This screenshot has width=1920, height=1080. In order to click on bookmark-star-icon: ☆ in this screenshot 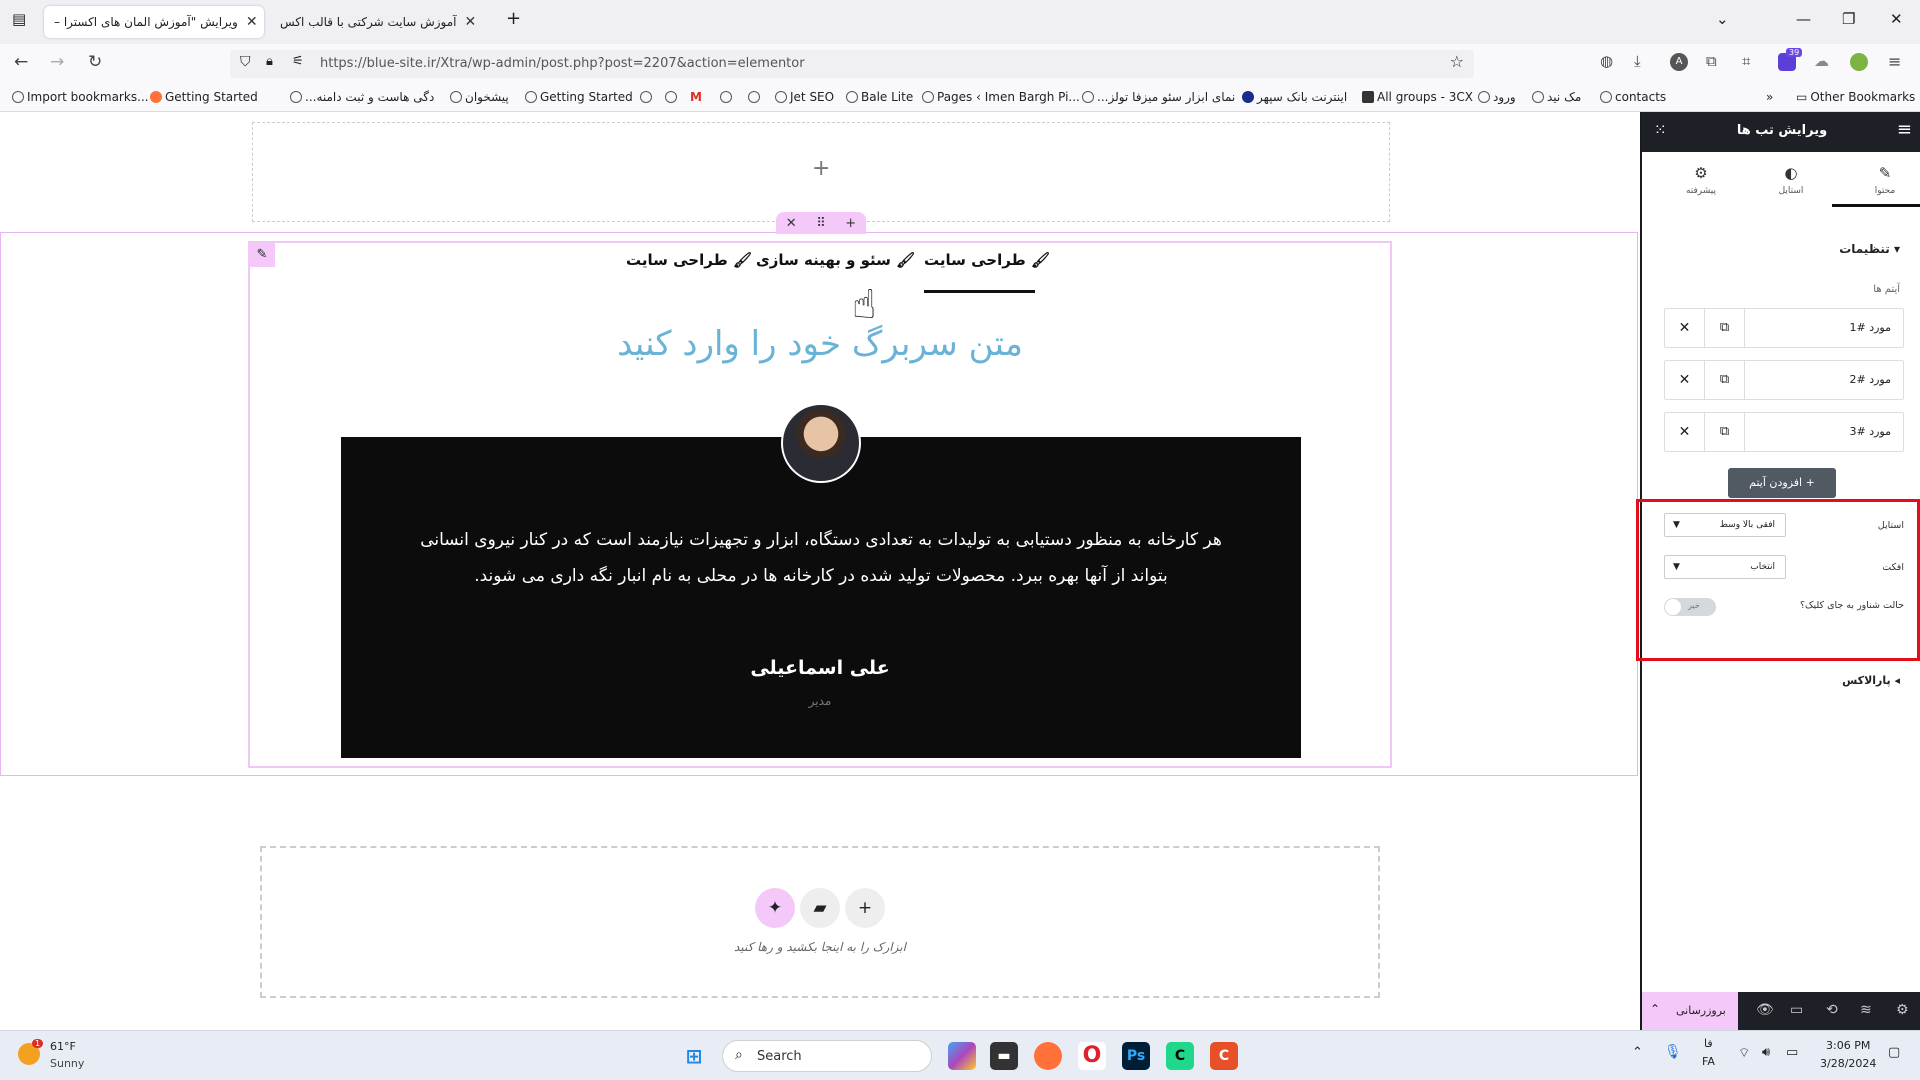, I will do `click(1457, 61)`.